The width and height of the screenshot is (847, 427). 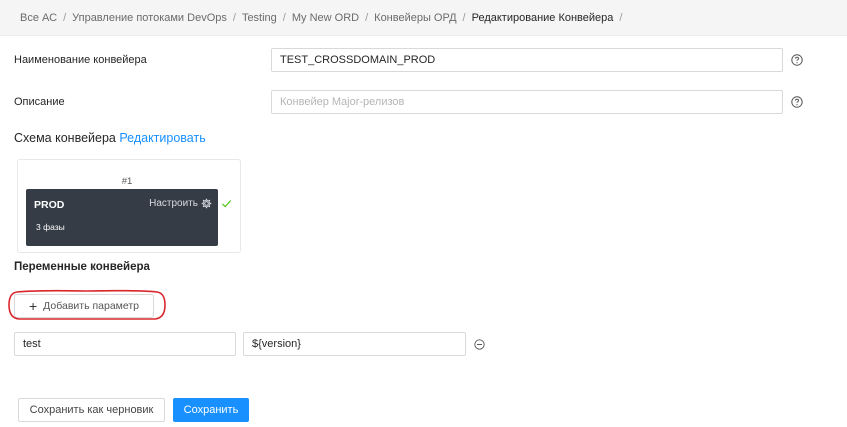 I want to click on save-button: Сохранить, so click(x=211, y=410).